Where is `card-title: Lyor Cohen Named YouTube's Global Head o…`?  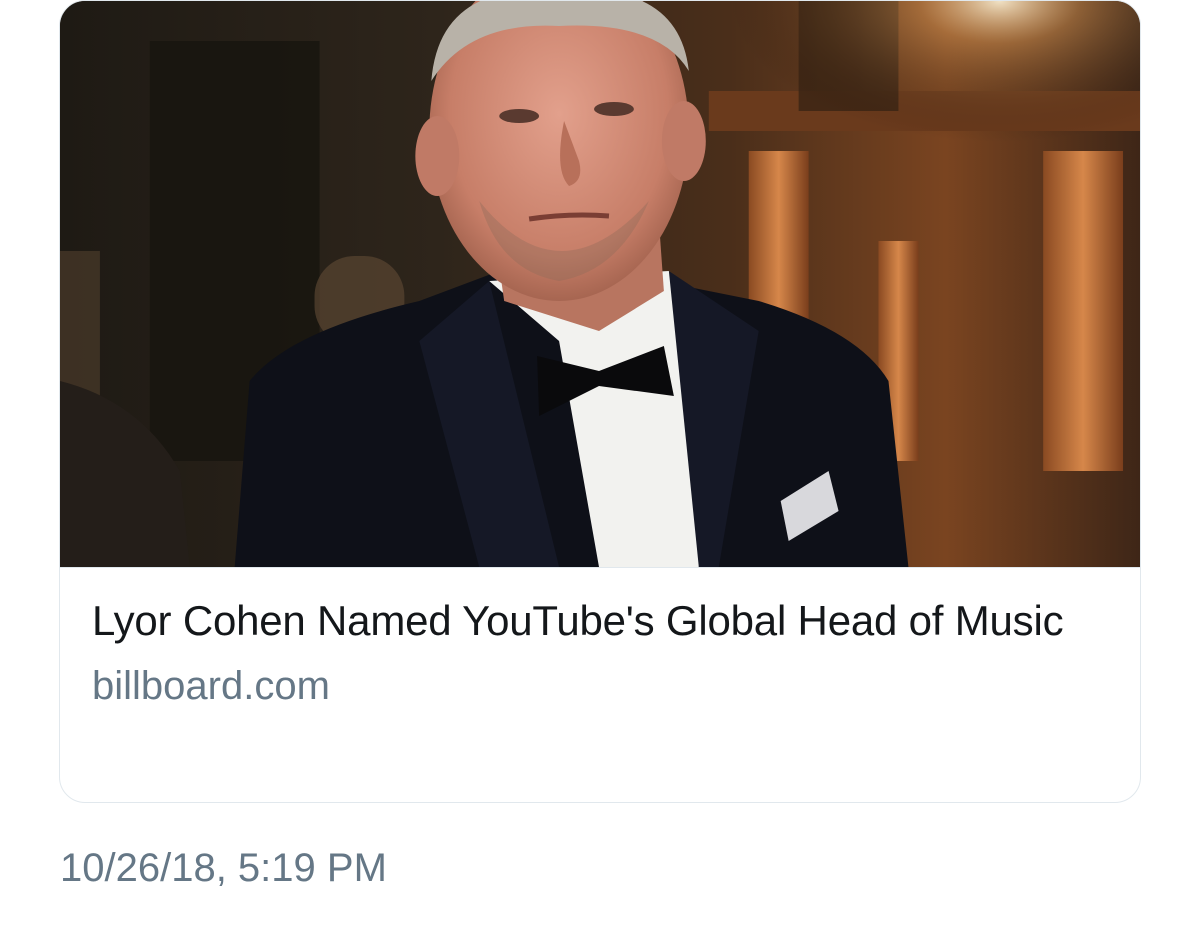
card-title: Lyor Cohen Named YouTube's Global Head o… is located at coordinates (600, 620).